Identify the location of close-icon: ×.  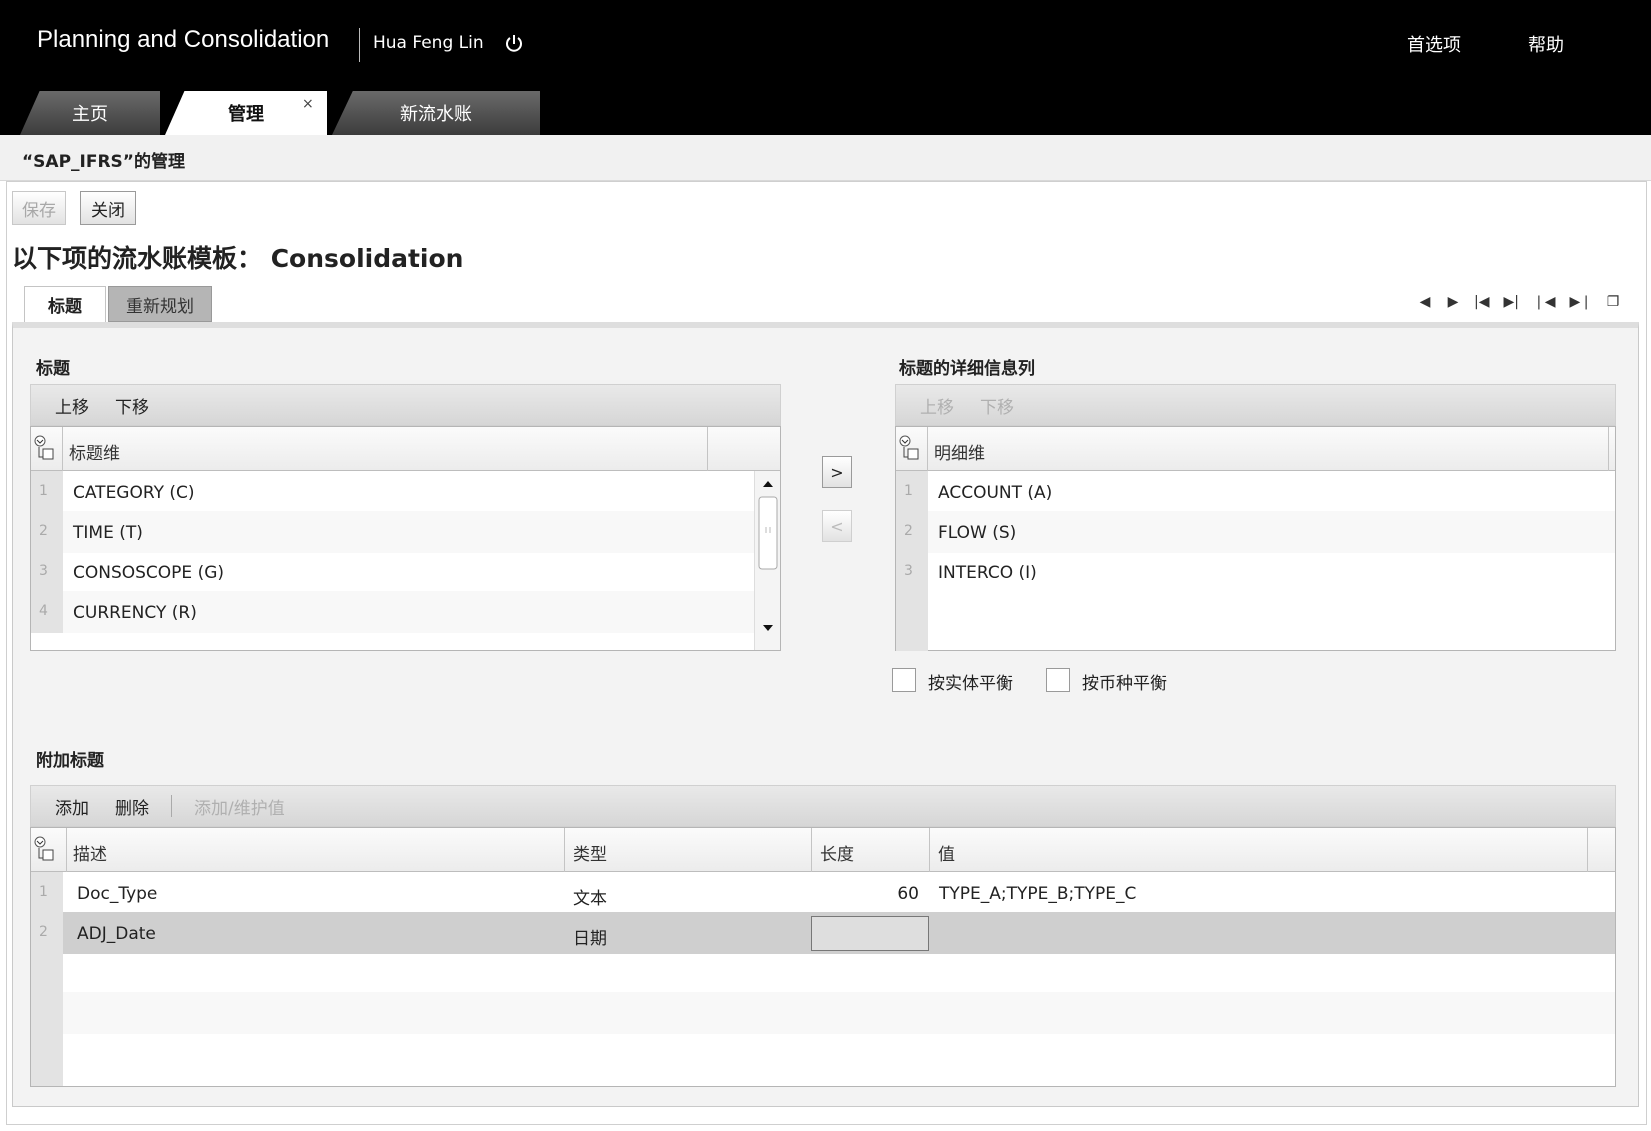
(308, 104).